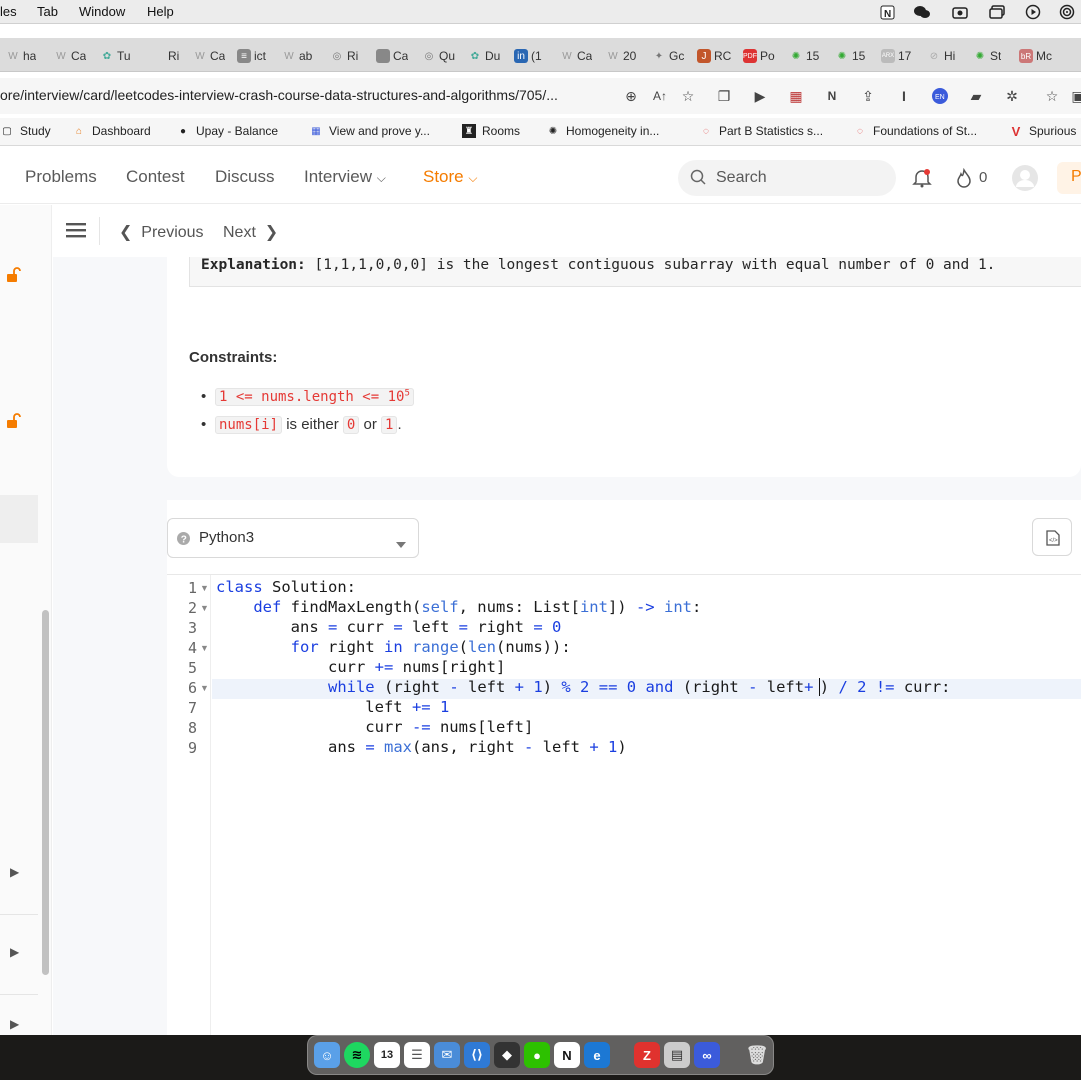 Image resolution: width=1081 pixels, height=1080 pixels. What do you see at coordinates (417, 1055) in the screenshot?
I see `reminders-icon: ☰` at bounding box center [417, 1055].